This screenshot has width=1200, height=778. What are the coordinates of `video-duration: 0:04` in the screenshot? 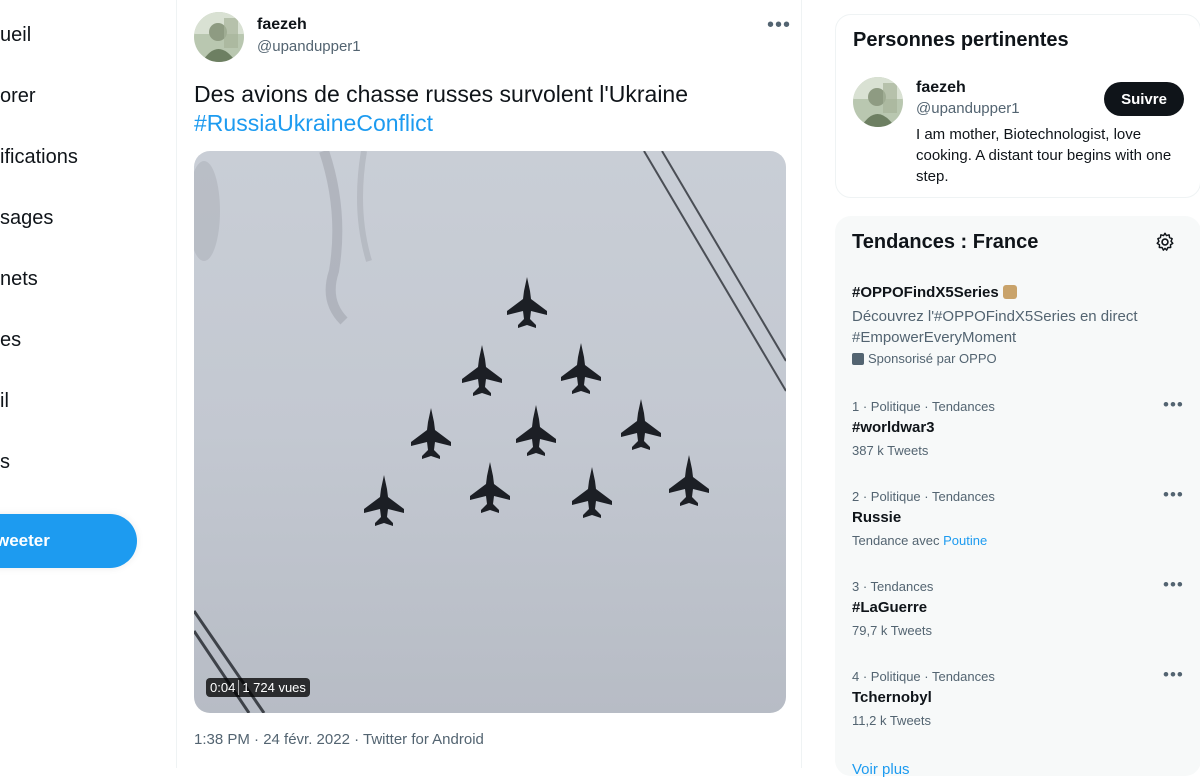 It's located at (223, 687).